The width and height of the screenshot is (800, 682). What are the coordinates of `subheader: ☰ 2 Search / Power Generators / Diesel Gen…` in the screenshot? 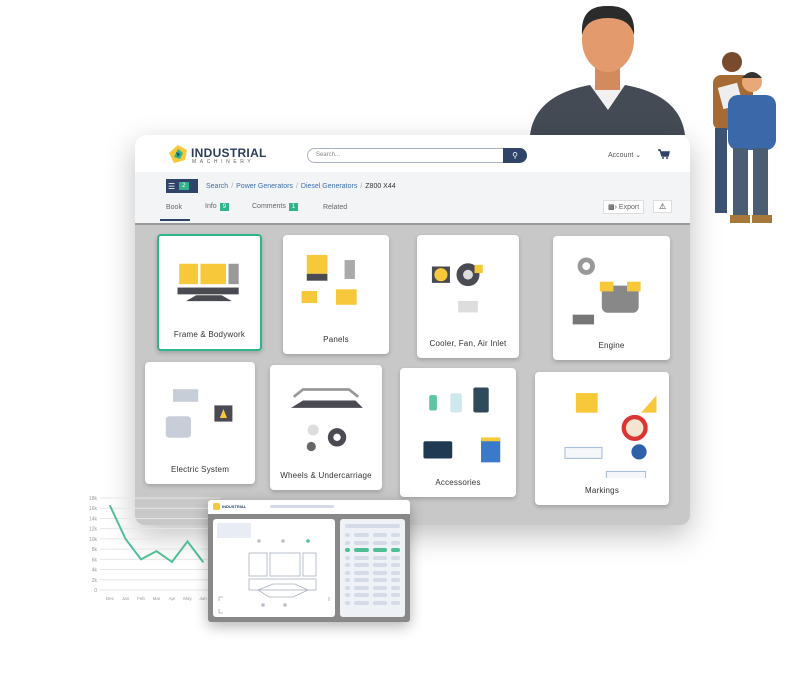 It's located at (412, 198).